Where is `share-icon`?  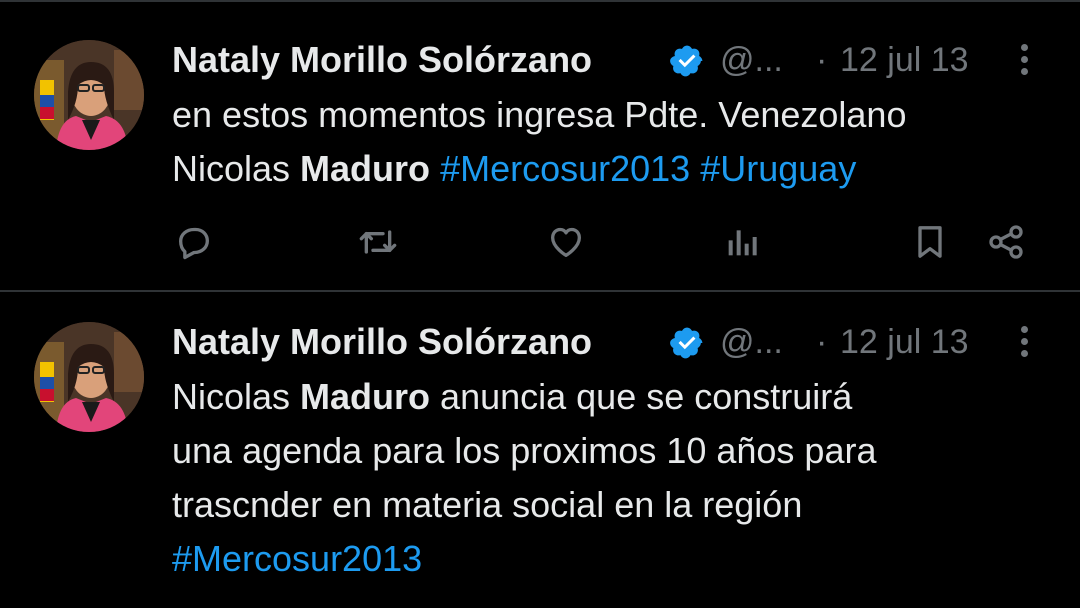 share-icon is located at coordinates (1006, 242).